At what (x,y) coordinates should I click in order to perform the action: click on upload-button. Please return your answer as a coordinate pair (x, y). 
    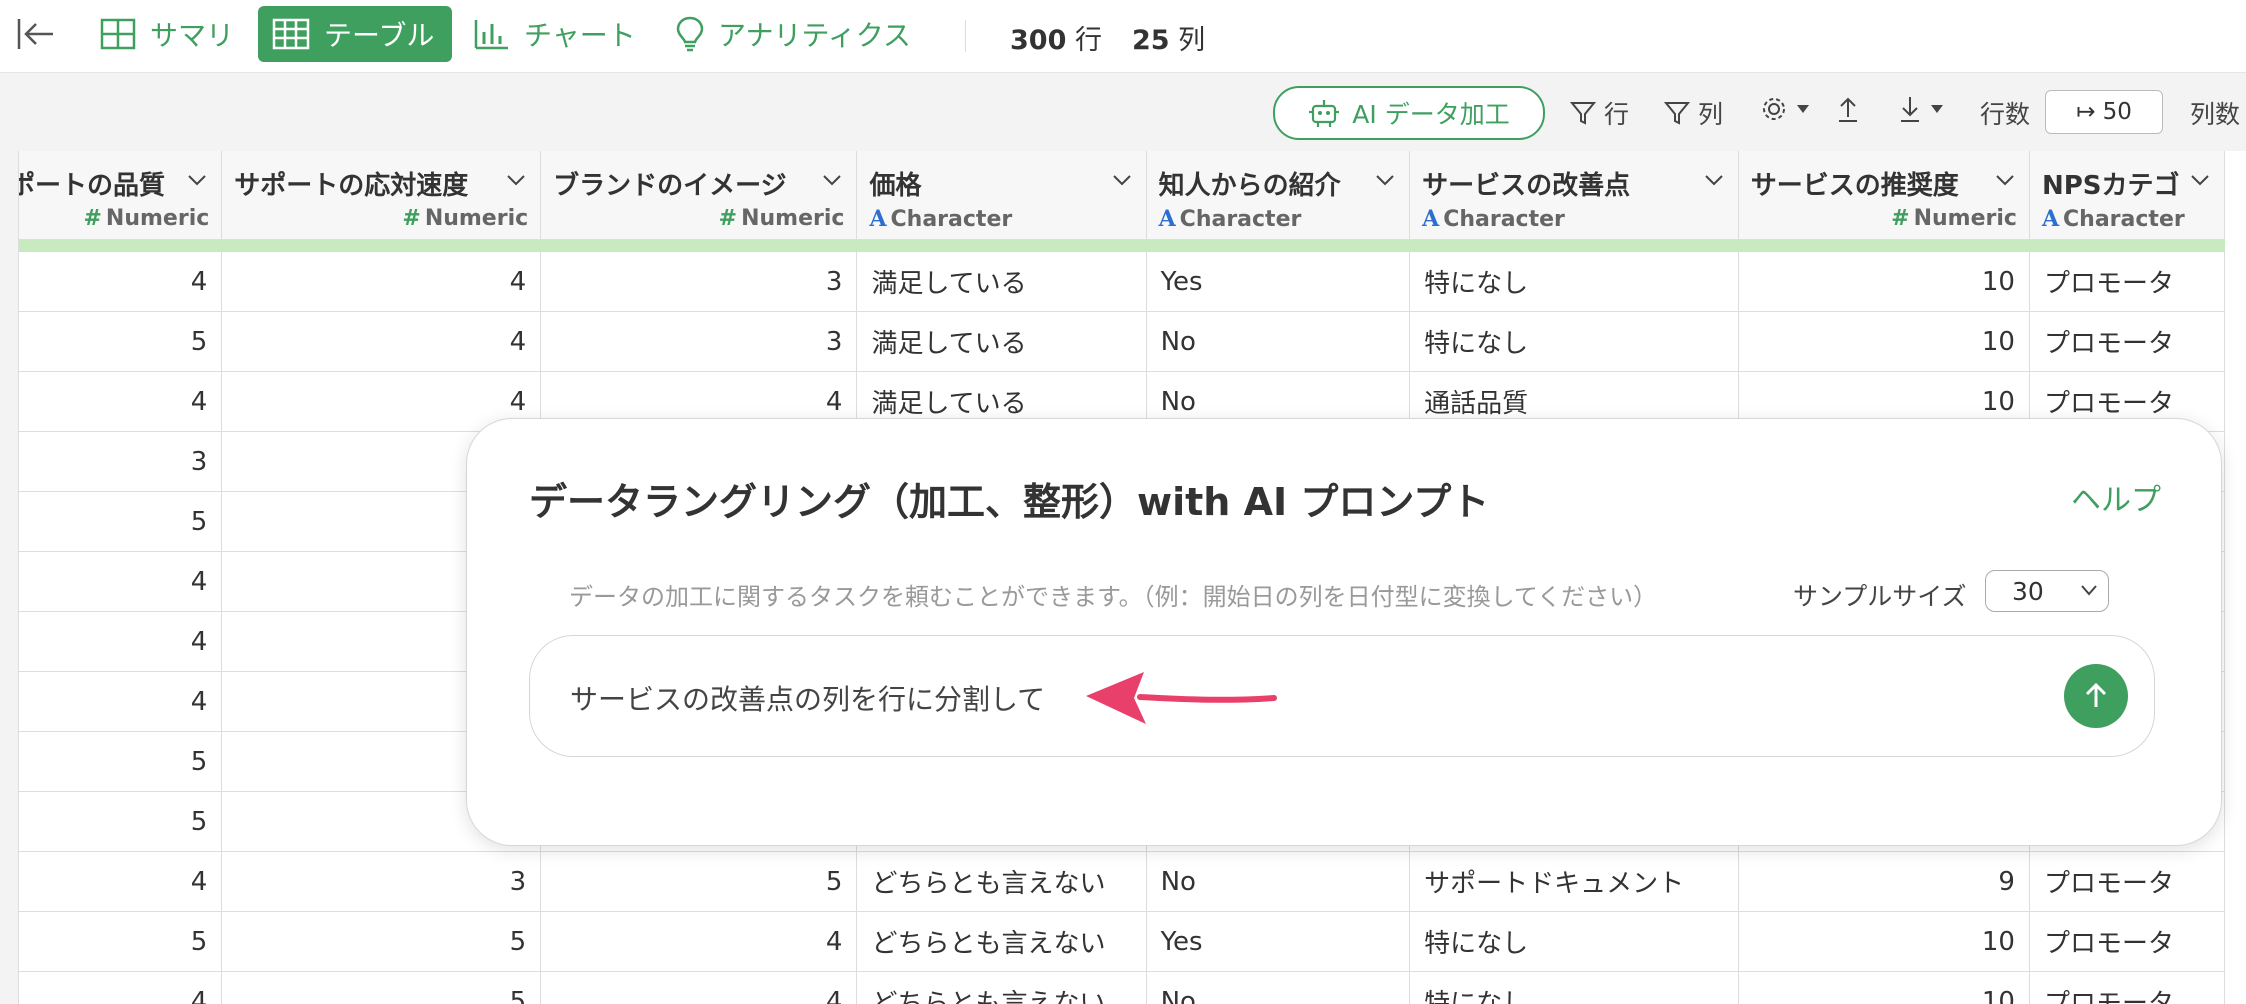
    Looking at the image, I should click on (1852, 109).